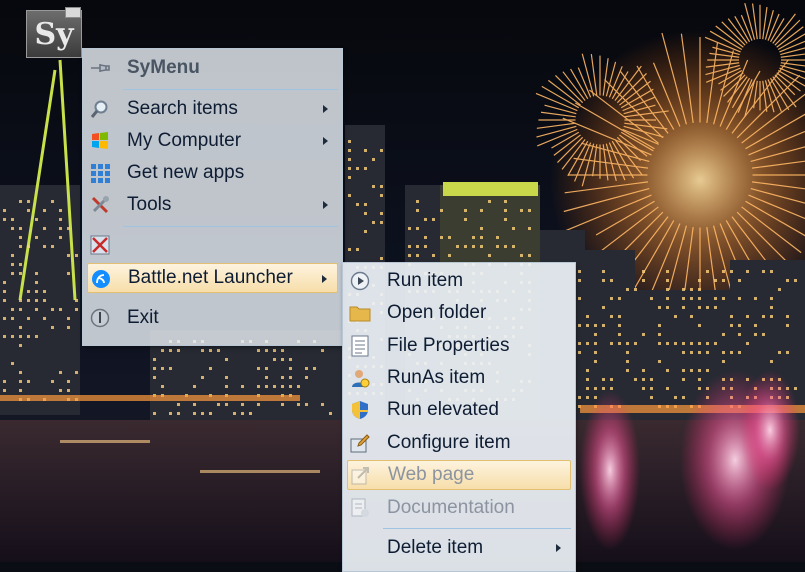 This screenshot has height=572, width=805. I want to click on submenu-item-open-folder: Open folder, so click(459, 313).